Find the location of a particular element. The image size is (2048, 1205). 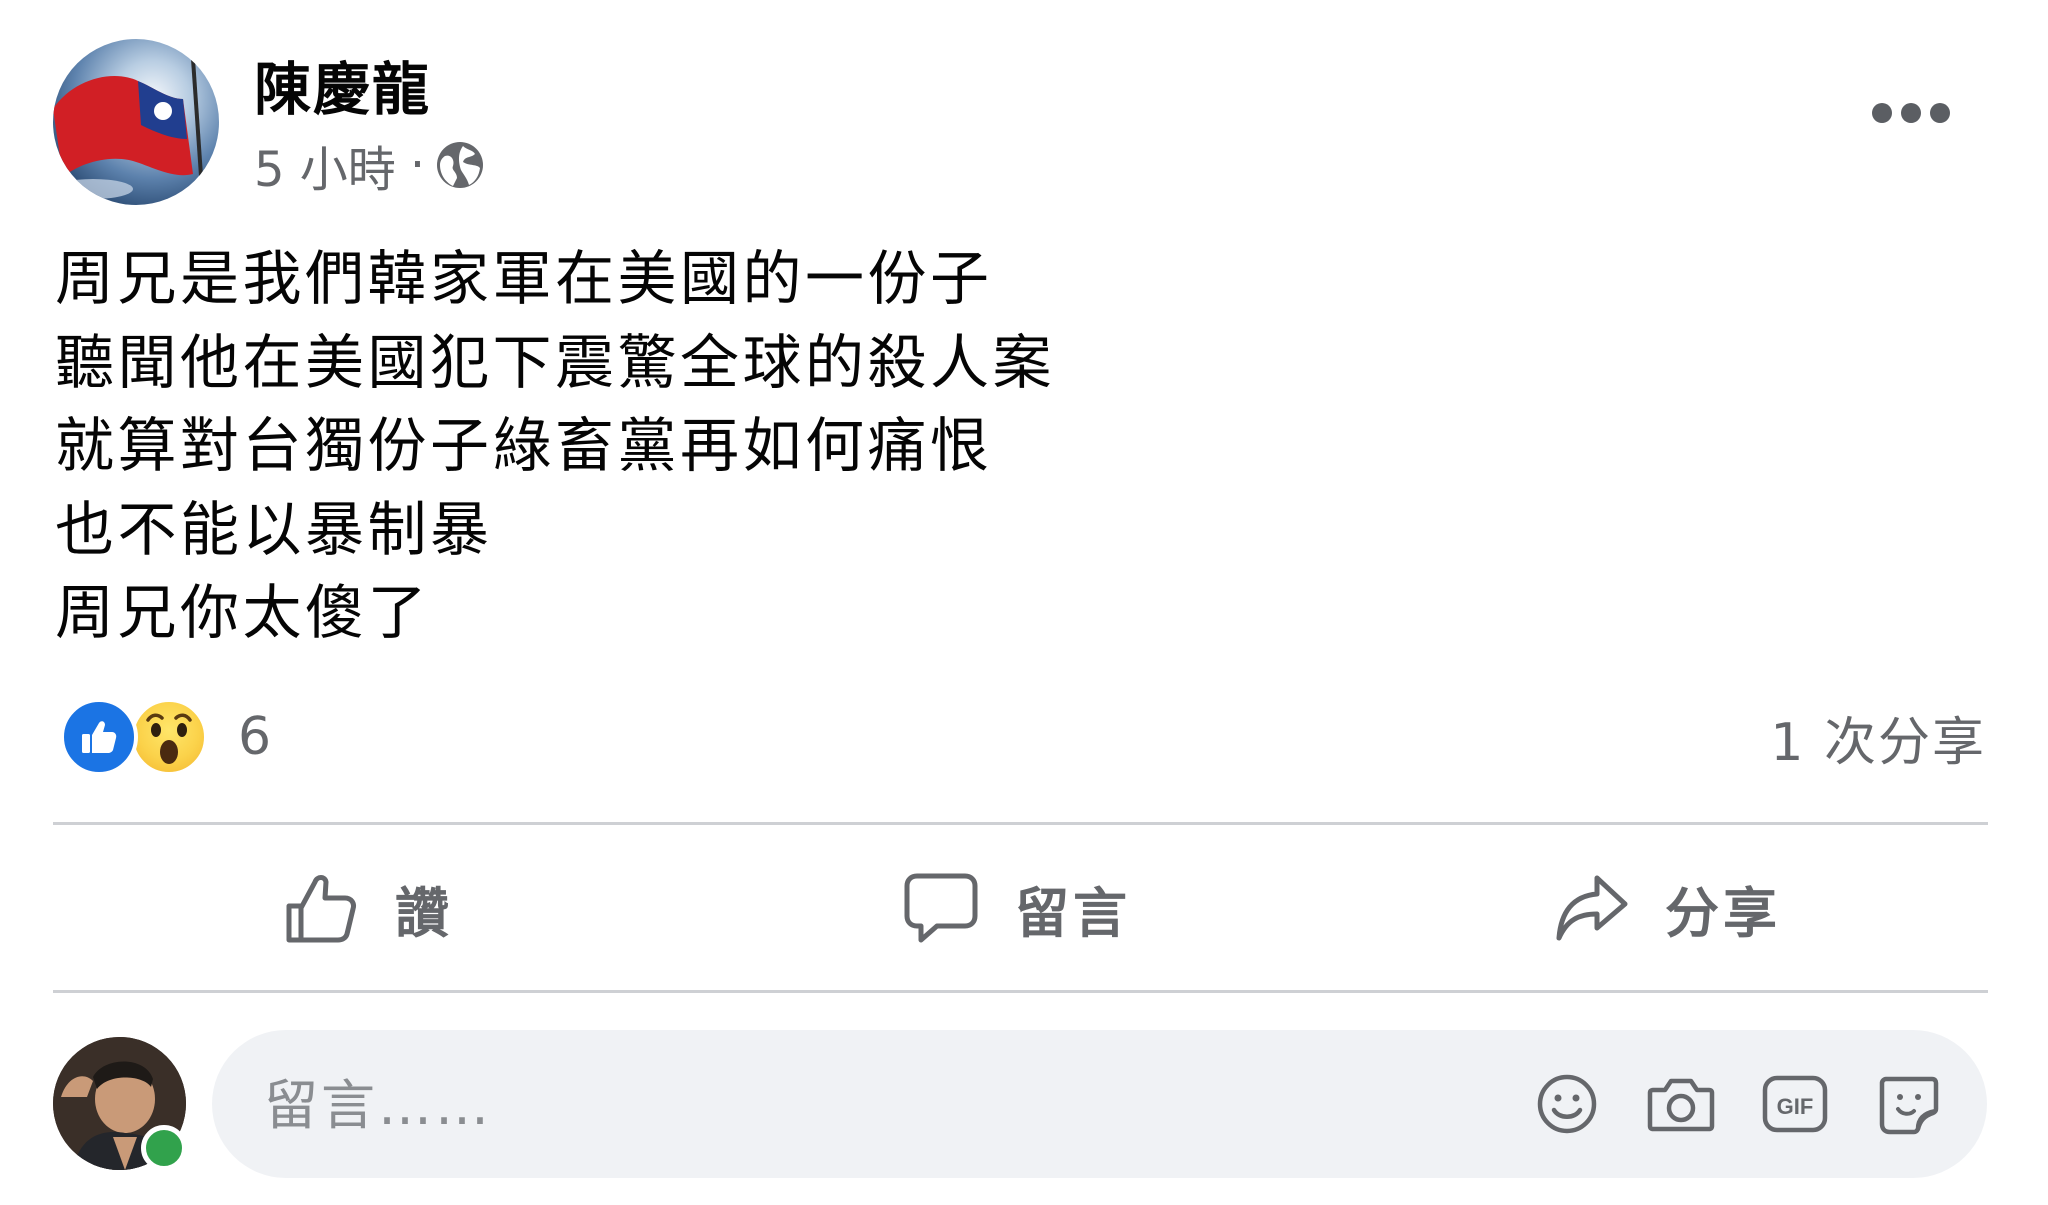

post-meta: 5 小時 · is located at coordinates (369, 166).